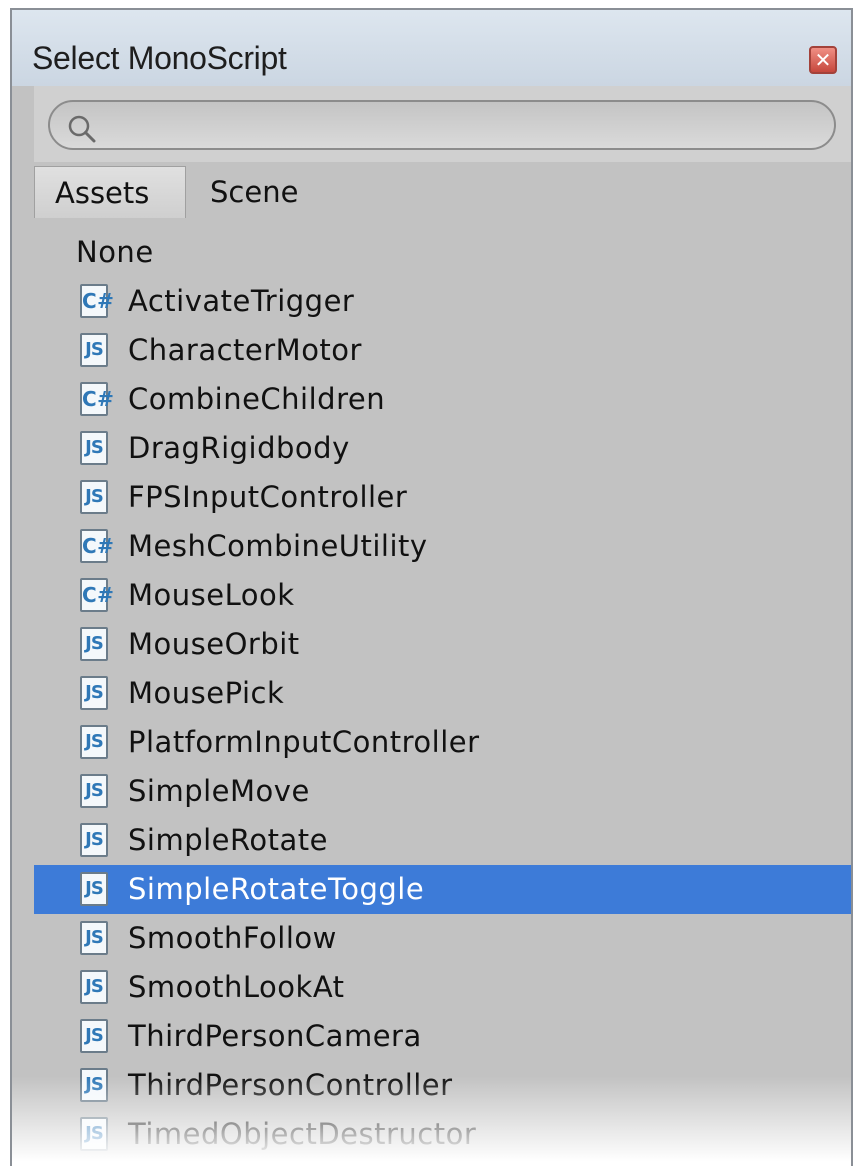 The image size is (861, 1166). I want to click on script-name: TimedObjectDestructor, so click(302, 1134).